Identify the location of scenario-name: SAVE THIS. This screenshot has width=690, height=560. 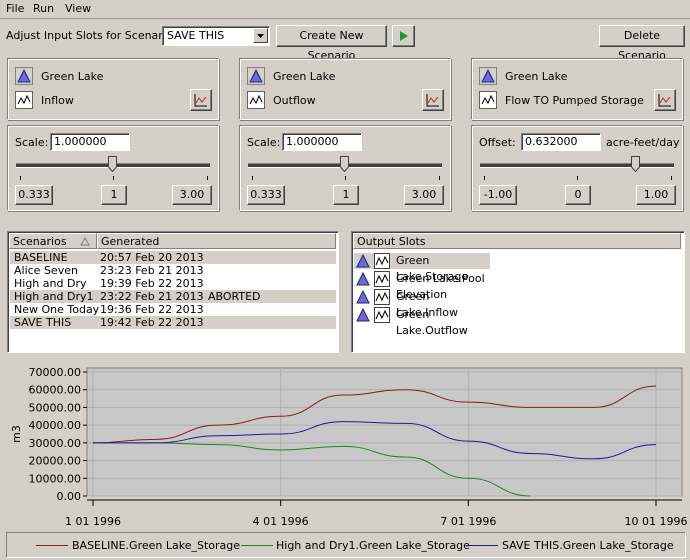
(43, 322).